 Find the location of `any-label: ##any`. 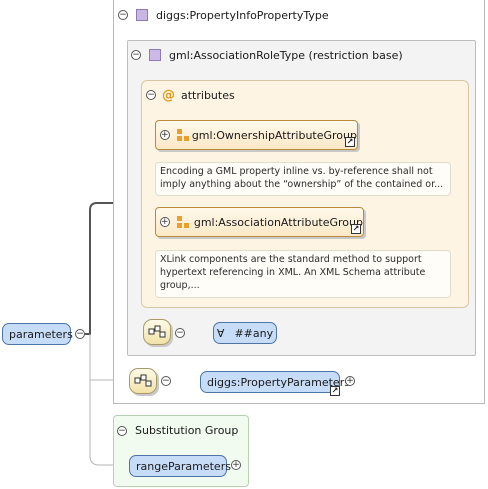

any-label: ##any is located at coordinates (254, 333).